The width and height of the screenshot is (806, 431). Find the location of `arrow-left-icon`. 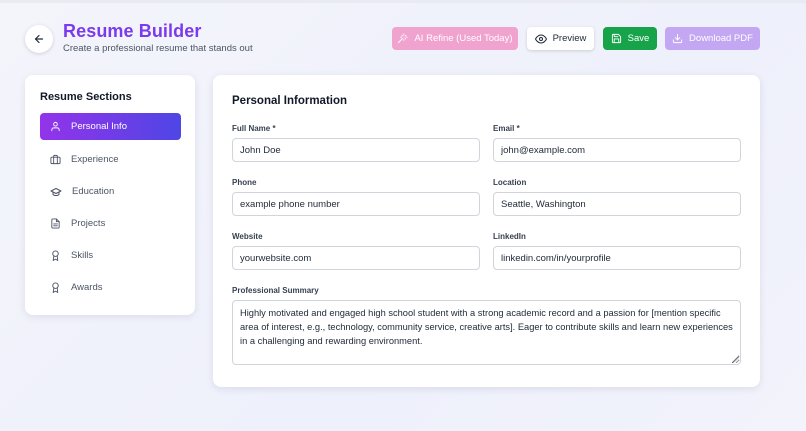

arrow-left-icon is located at coordinates (39, 39).